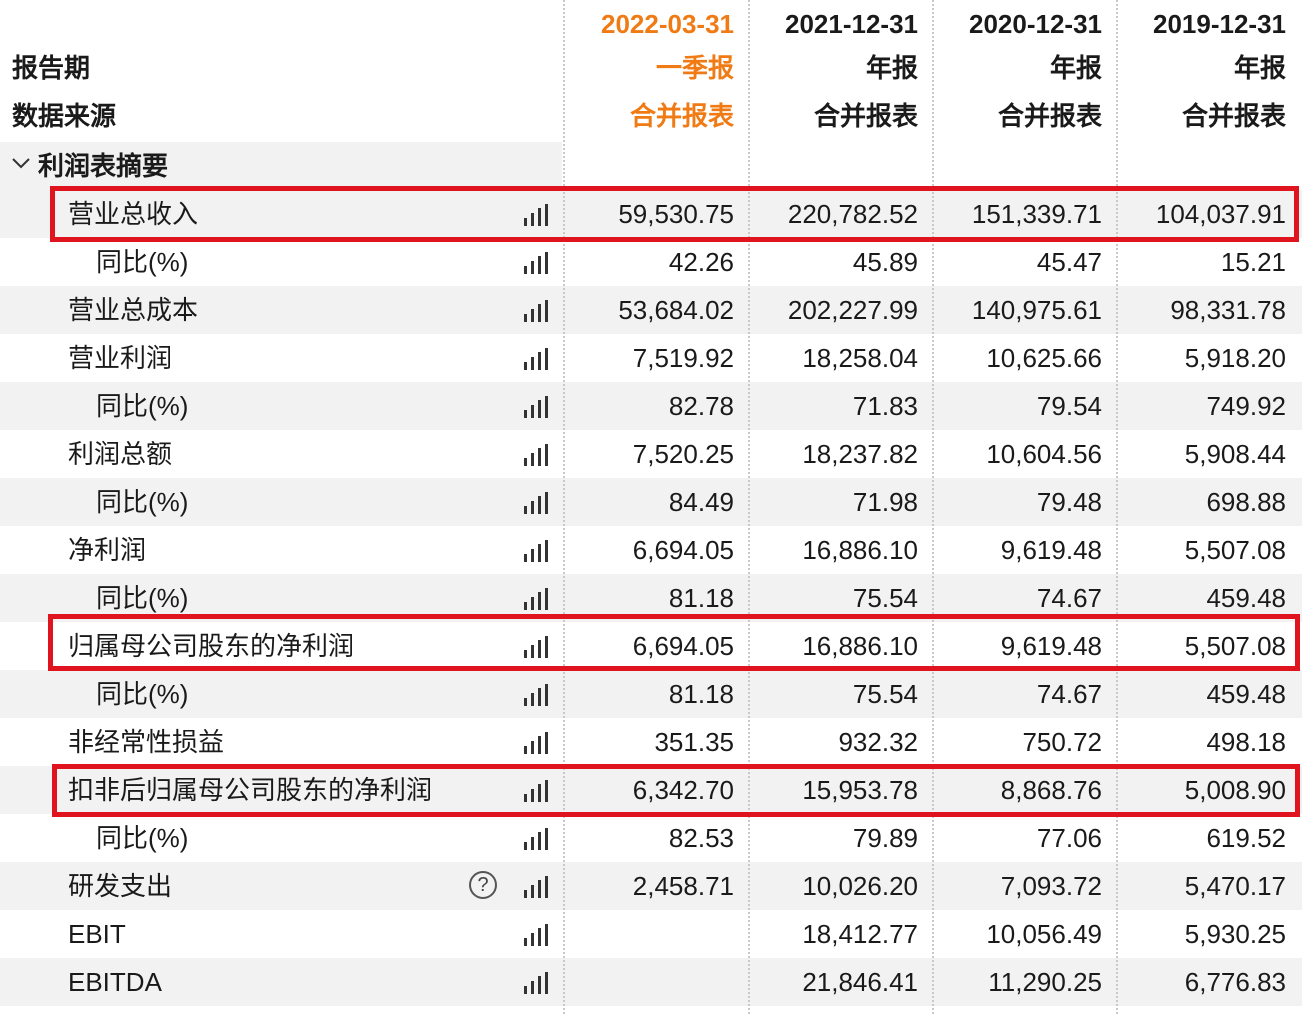 This screenshot has height=1014, width=1302. Describe the element at coordinates (97, 934) in the screenshot. I see `row-label: EBIT` at that location.